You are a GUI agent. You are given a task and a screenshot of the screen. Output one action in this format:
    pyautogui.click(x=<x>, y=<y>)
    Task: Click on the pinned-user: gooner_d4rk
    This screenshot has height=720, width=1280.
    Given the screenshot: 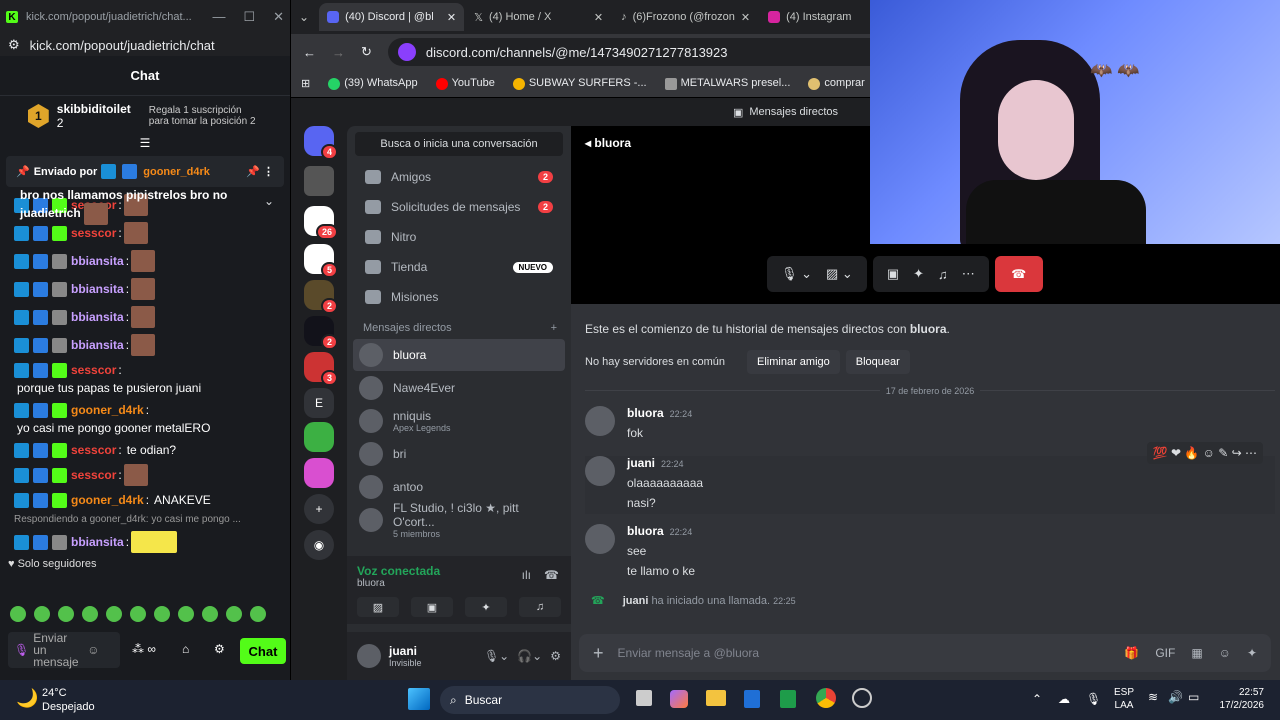 What is the action you would take?
    pyautogui.click(x=176, y=172)
    